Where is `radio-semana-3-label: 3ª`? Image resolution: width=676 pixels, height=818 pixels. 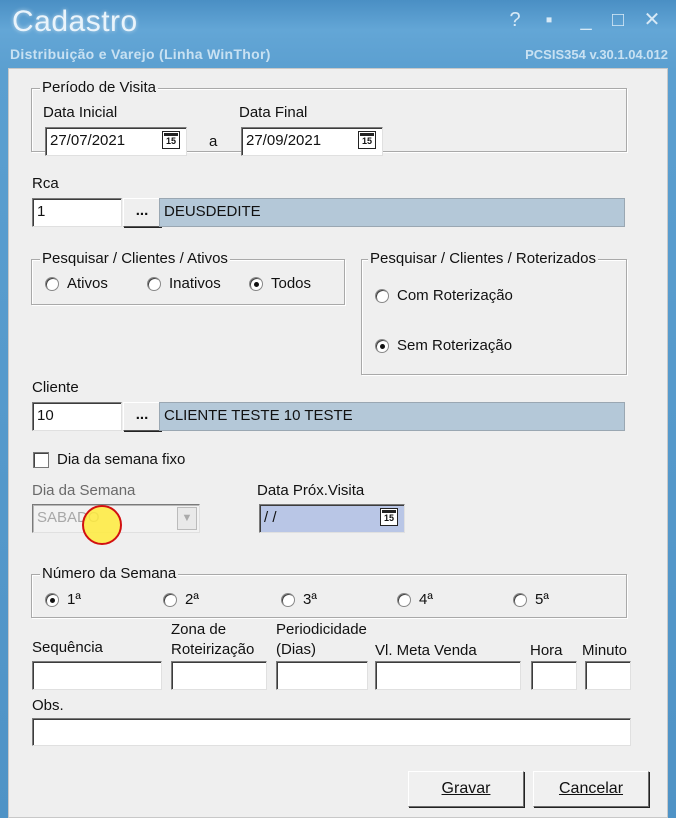 radio-semana-3-label: 3ª is located at coordinates (310, 599).